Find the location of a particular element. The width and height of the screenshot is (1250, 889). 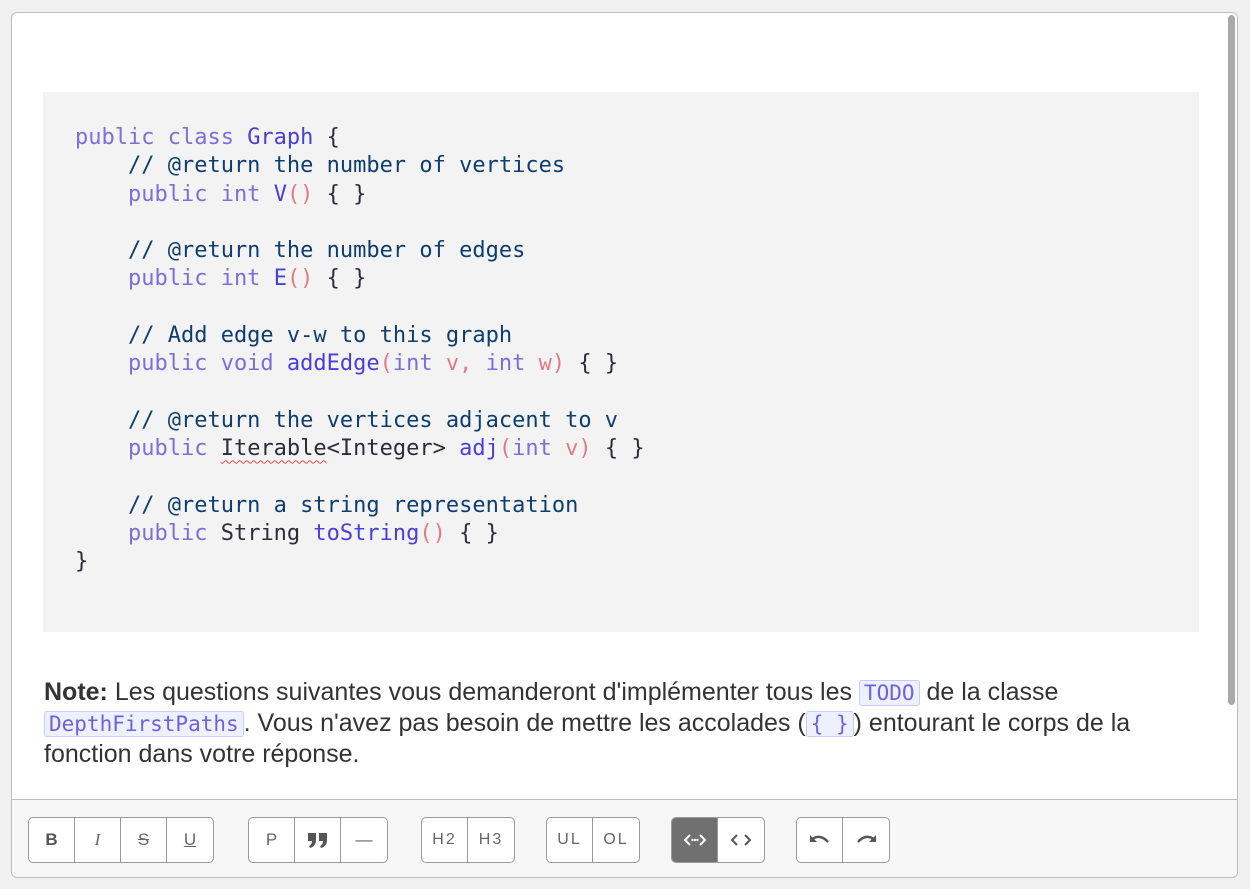

inline-code-braces: { } is located at coordinates (829, 724).